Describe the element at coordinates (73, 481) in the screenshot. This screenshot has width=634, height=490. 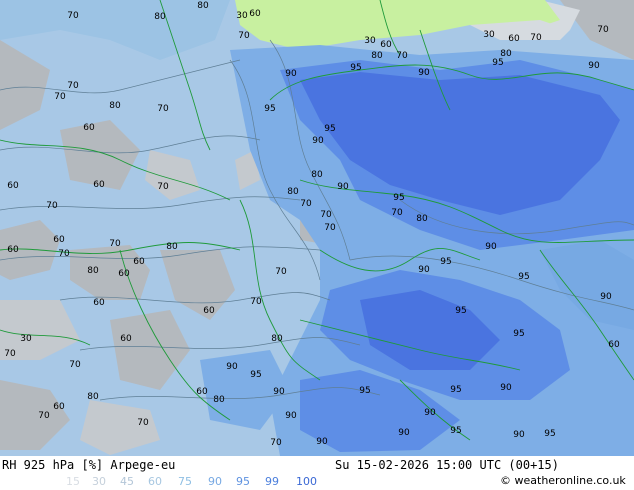
I see `legend-value: 15` at that location.